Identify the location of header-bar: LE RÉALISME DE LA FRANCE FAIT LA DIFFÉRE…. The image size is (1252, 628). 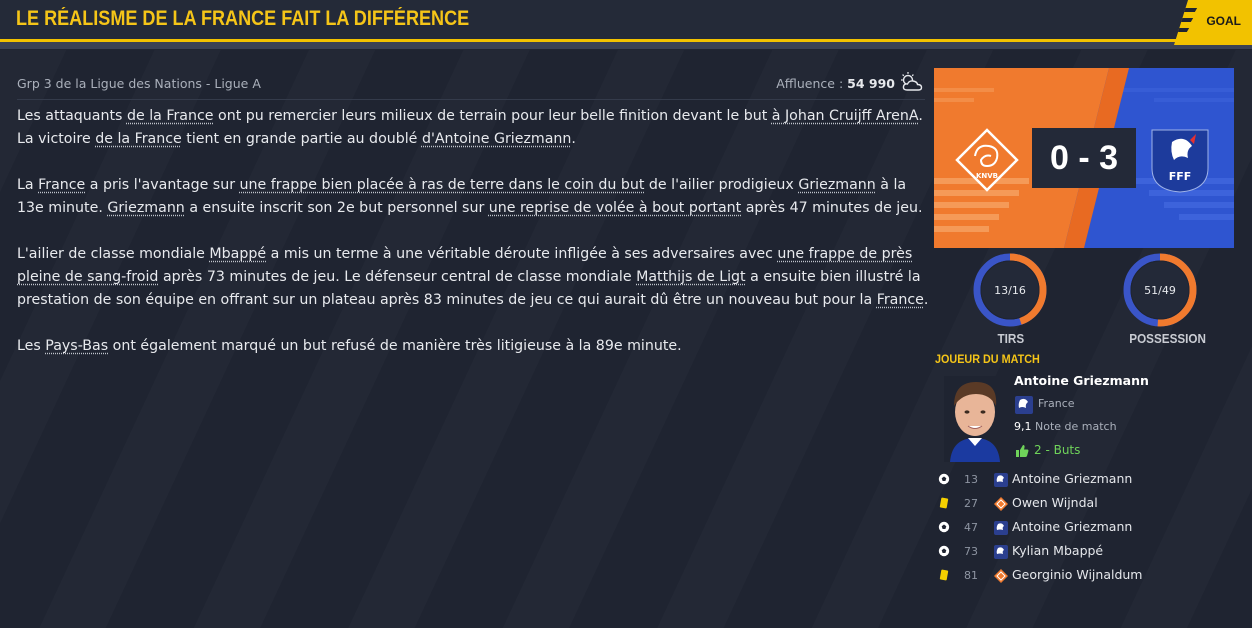
(626, 21).